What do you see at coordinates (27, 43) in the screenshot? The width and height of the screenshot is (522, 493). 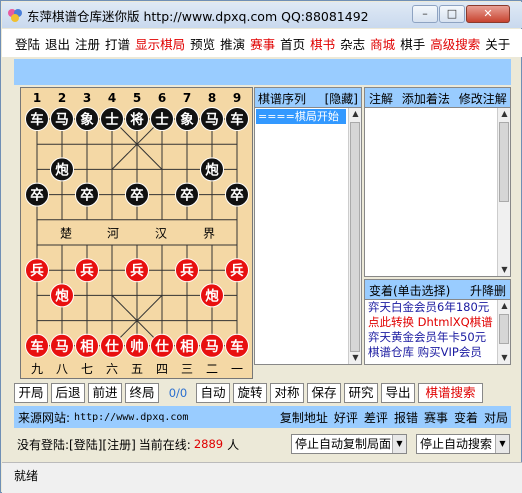 I see `menu-item: 登陆` at bounding box center [27, 43].